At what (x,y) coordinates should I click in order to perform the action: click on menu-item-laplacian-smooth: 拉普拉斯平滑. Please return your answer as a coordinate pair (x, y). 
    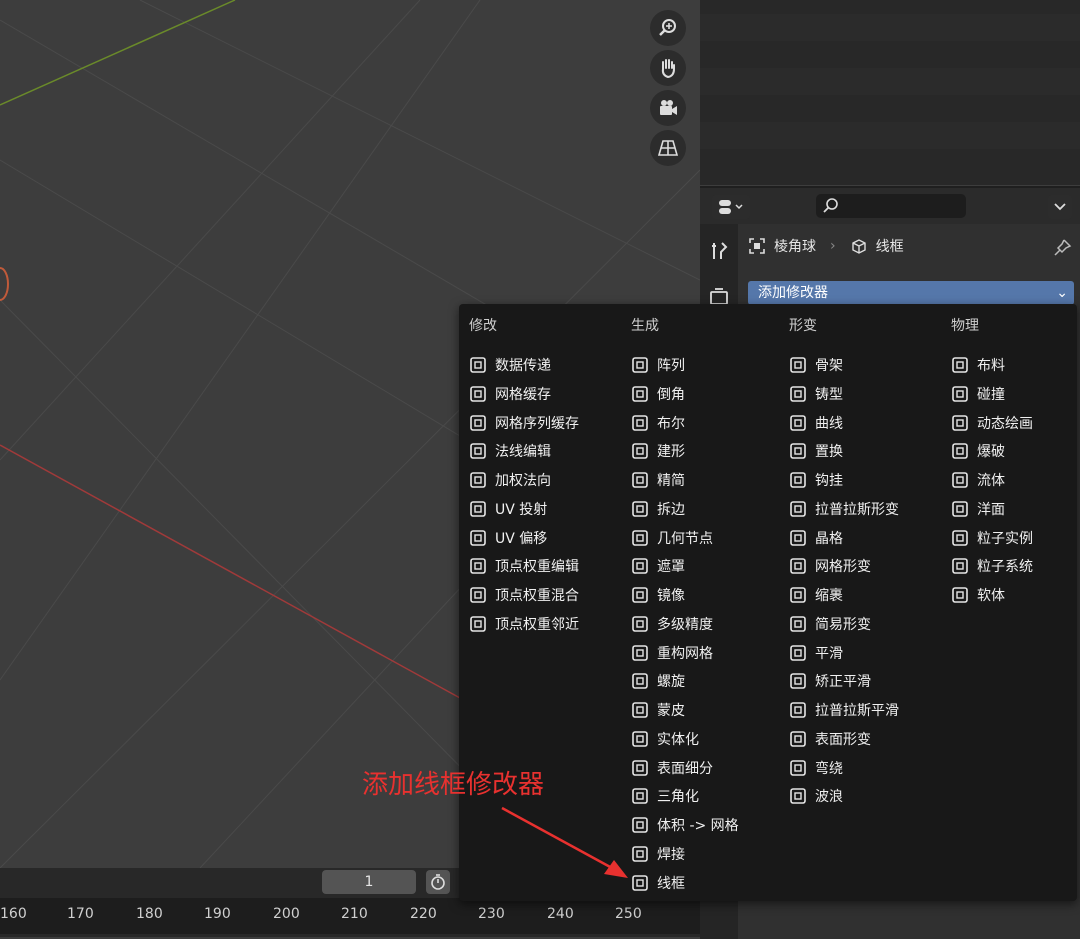
    Looking at the image, I should click on (844, 710).